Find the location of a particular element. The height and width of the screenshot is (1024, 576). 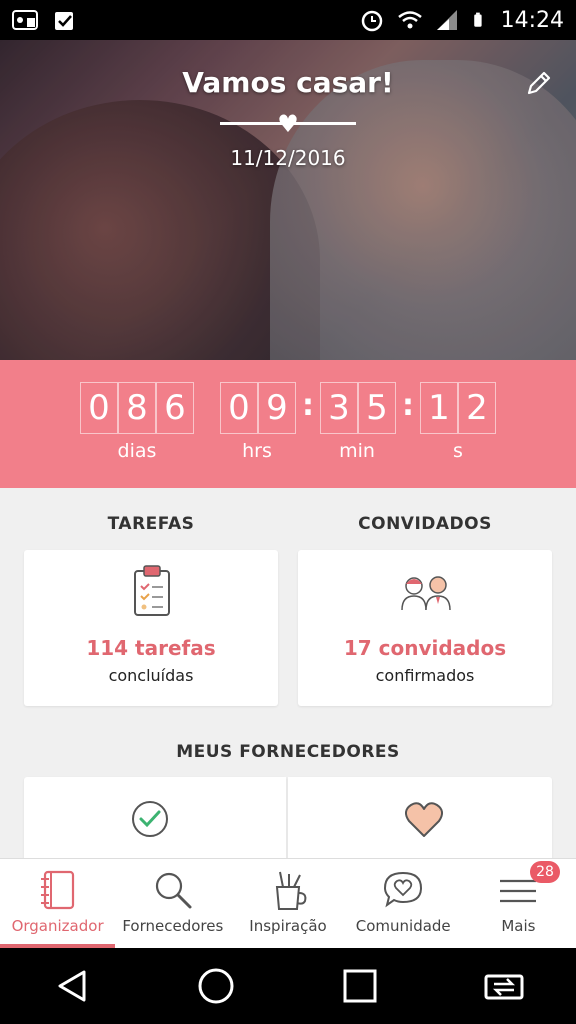

signal-icon is located at coordinates (446, 20).